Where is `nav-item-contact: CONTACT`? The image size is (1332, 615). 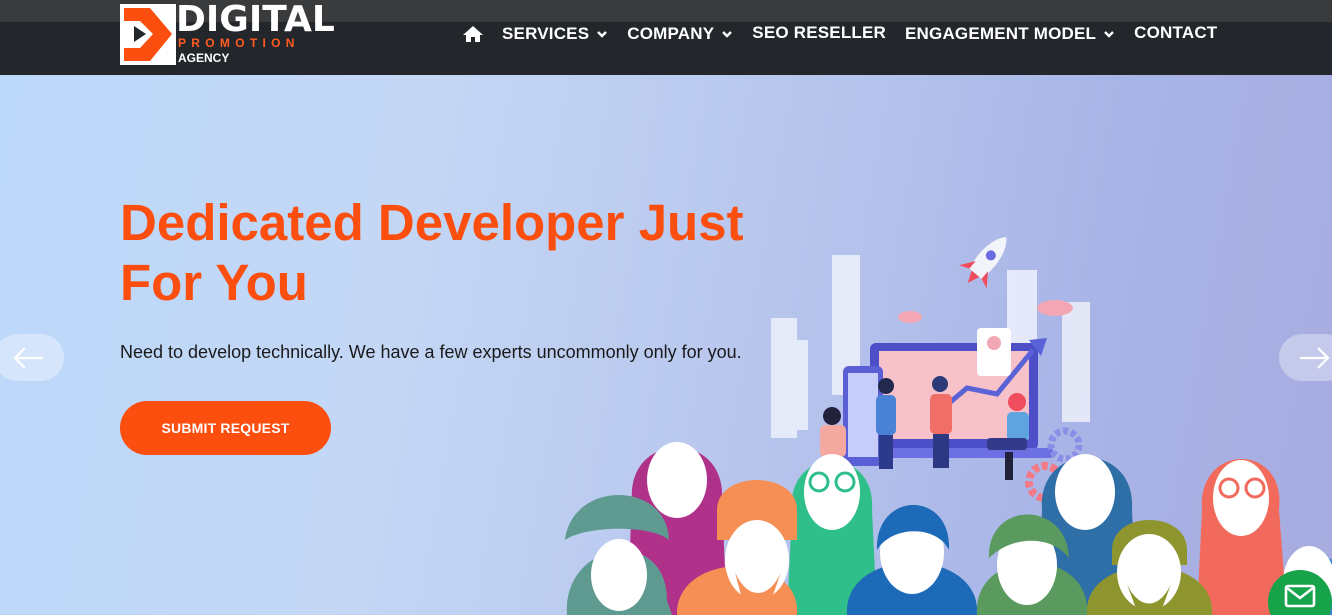 nav-item-contact: CONTACT is located at coordinates (1175, 33).